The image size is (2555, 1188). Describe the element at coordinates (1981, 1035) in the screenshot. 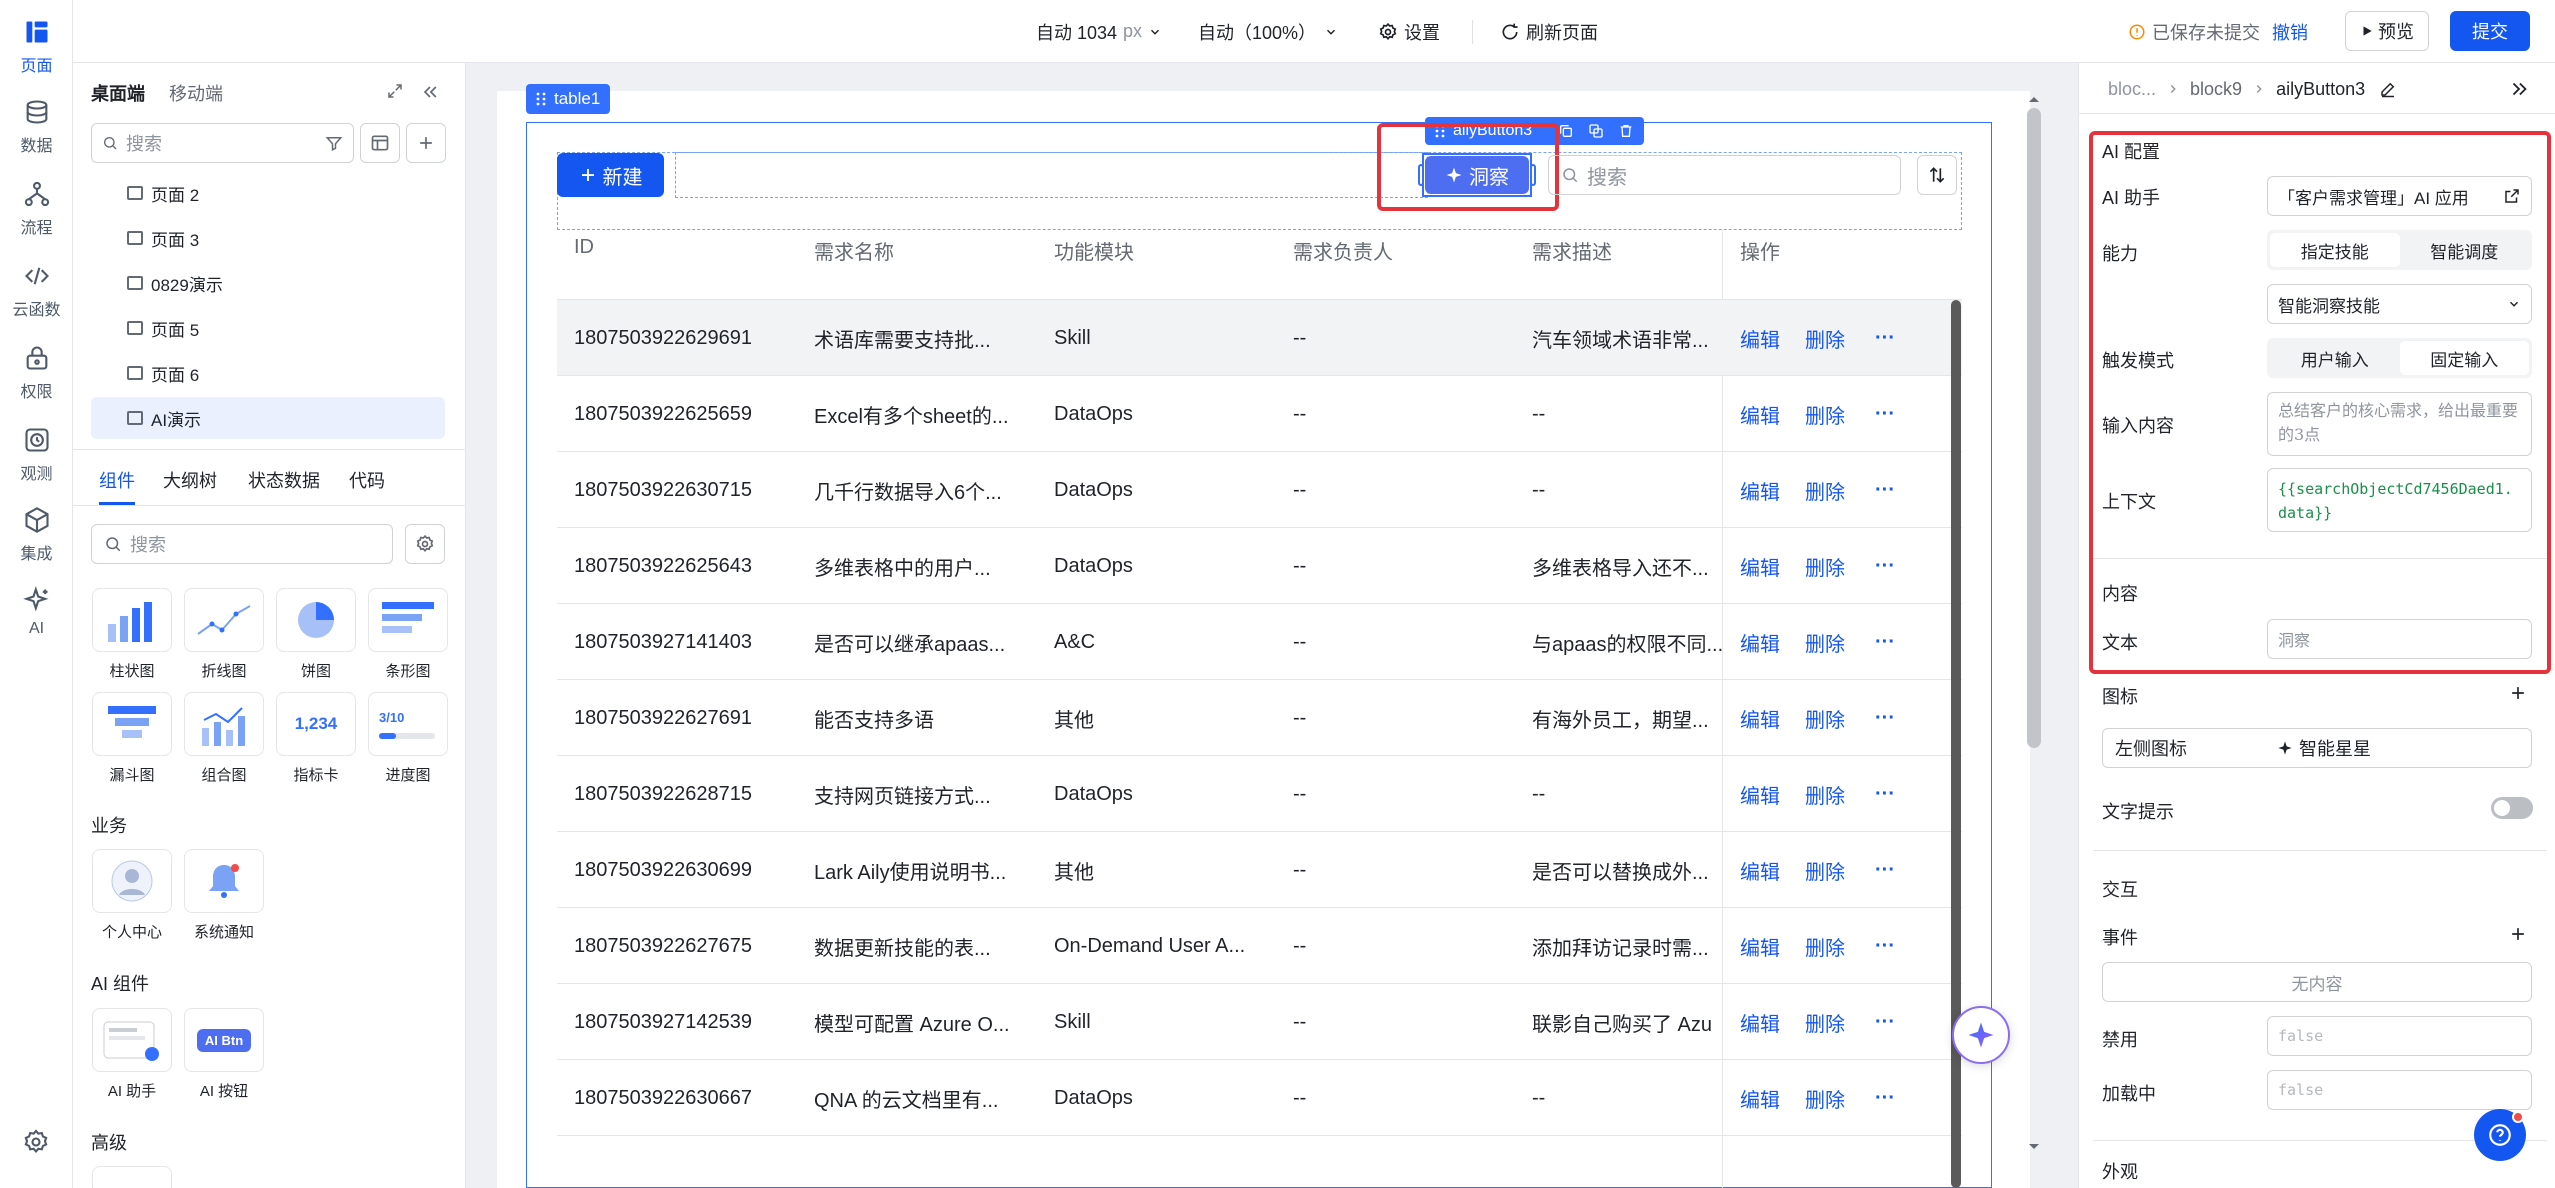

I see `ai-float-button` at that location.